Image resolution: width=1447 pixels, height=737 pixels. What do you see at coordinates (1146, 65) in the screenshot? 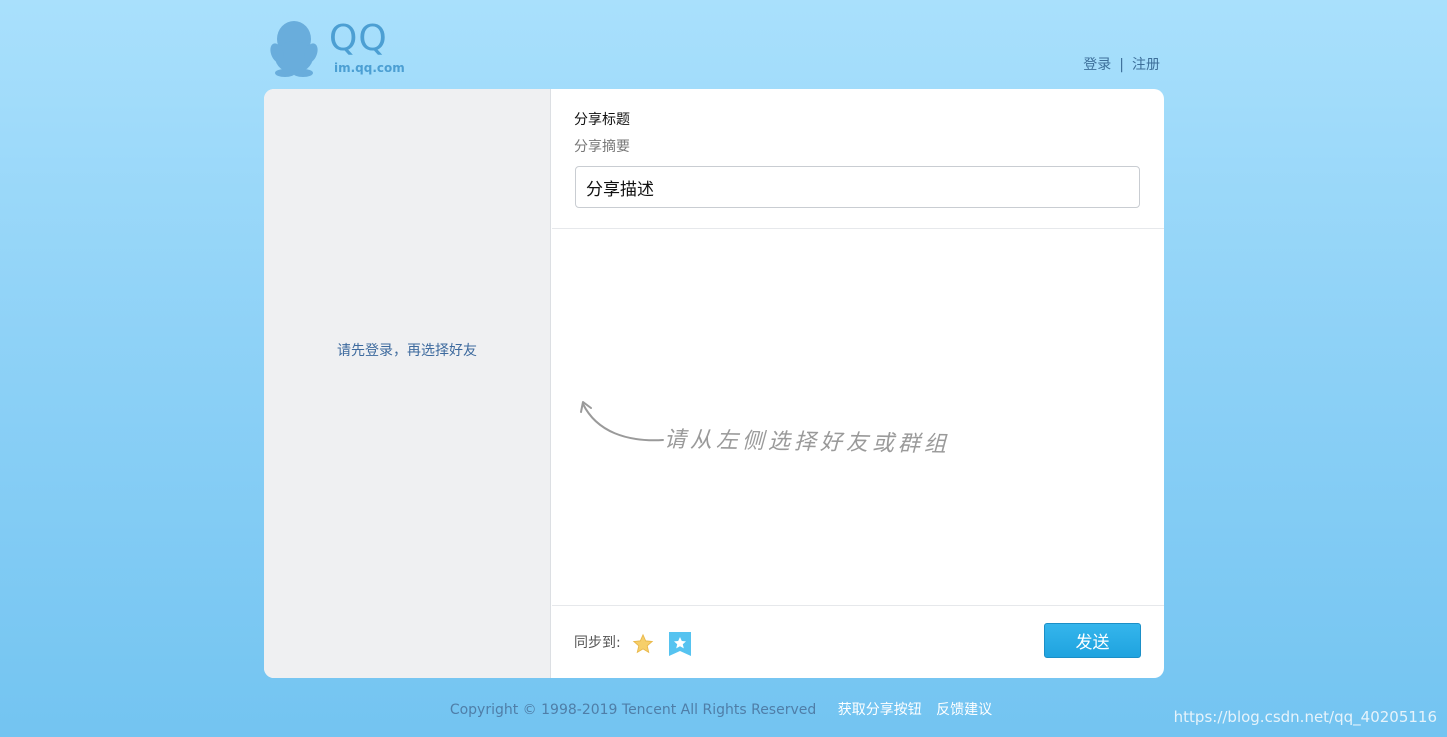
I see `register-link: 注册` at bounding box center [1146, 65].